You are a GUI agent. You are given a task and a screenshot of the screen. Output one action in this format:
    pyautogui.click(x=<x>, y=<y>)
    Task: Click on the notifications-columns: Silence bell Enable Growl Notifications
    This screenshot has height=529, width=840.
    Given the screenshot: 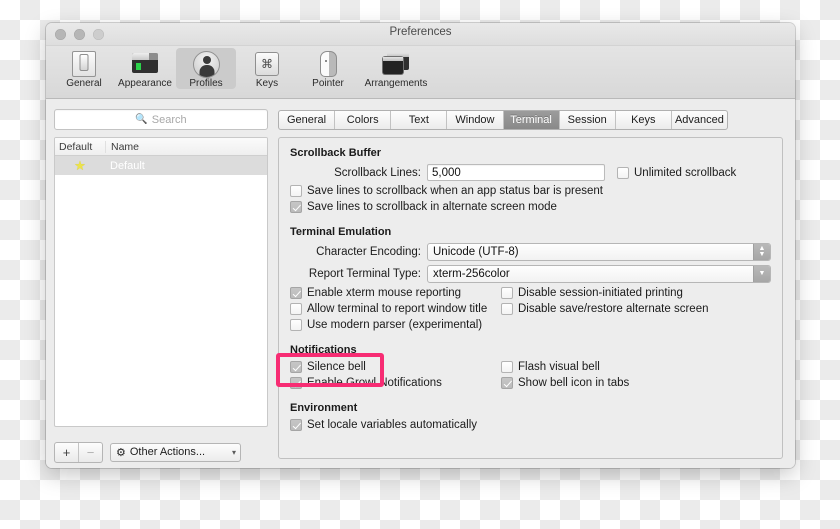 What is the action you would take?
    pyautogui.click(x=530, y=377)
    